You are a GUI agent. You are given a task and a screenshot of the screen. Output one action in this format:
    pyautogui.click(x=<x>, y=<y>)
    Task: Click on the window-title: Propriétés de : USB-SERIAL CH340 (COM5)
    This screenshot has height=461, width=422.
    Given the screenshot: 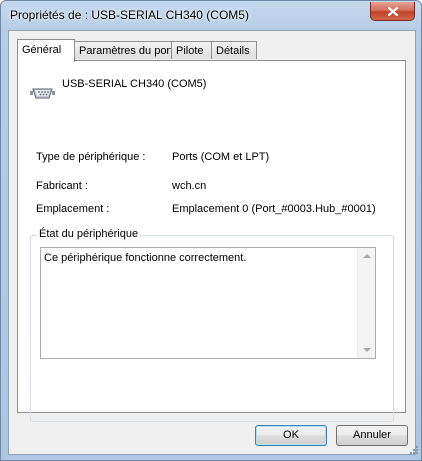 What is the action you would take?
    pyautogui.click(x=129, y=15)
    